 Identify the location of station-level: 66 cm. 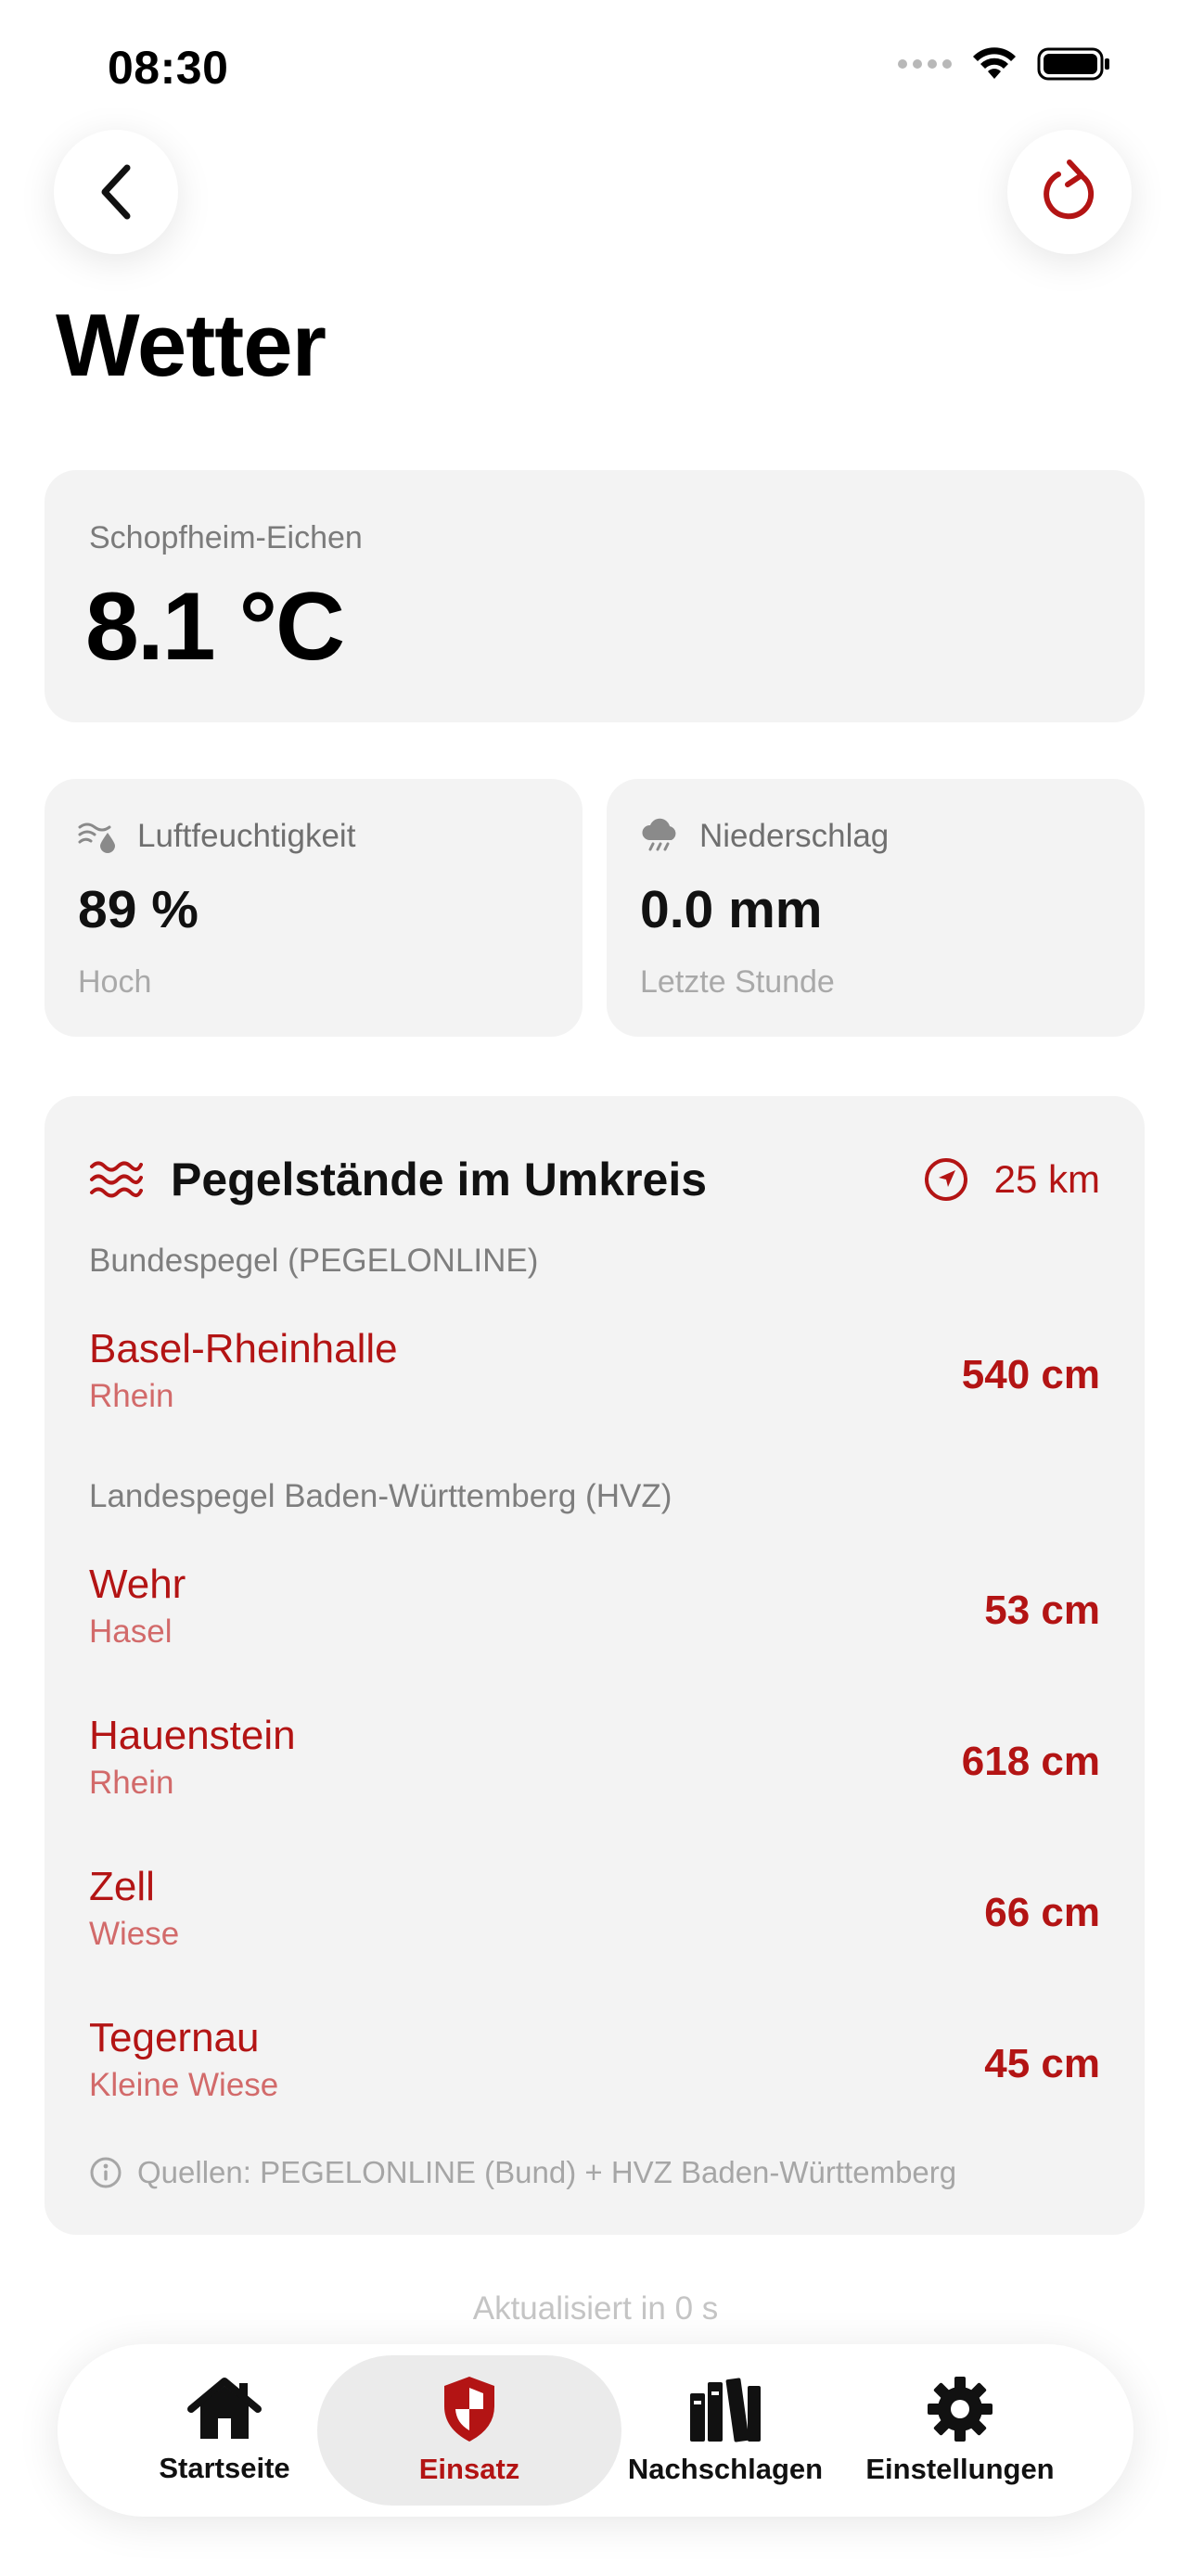
(1042, 1913).